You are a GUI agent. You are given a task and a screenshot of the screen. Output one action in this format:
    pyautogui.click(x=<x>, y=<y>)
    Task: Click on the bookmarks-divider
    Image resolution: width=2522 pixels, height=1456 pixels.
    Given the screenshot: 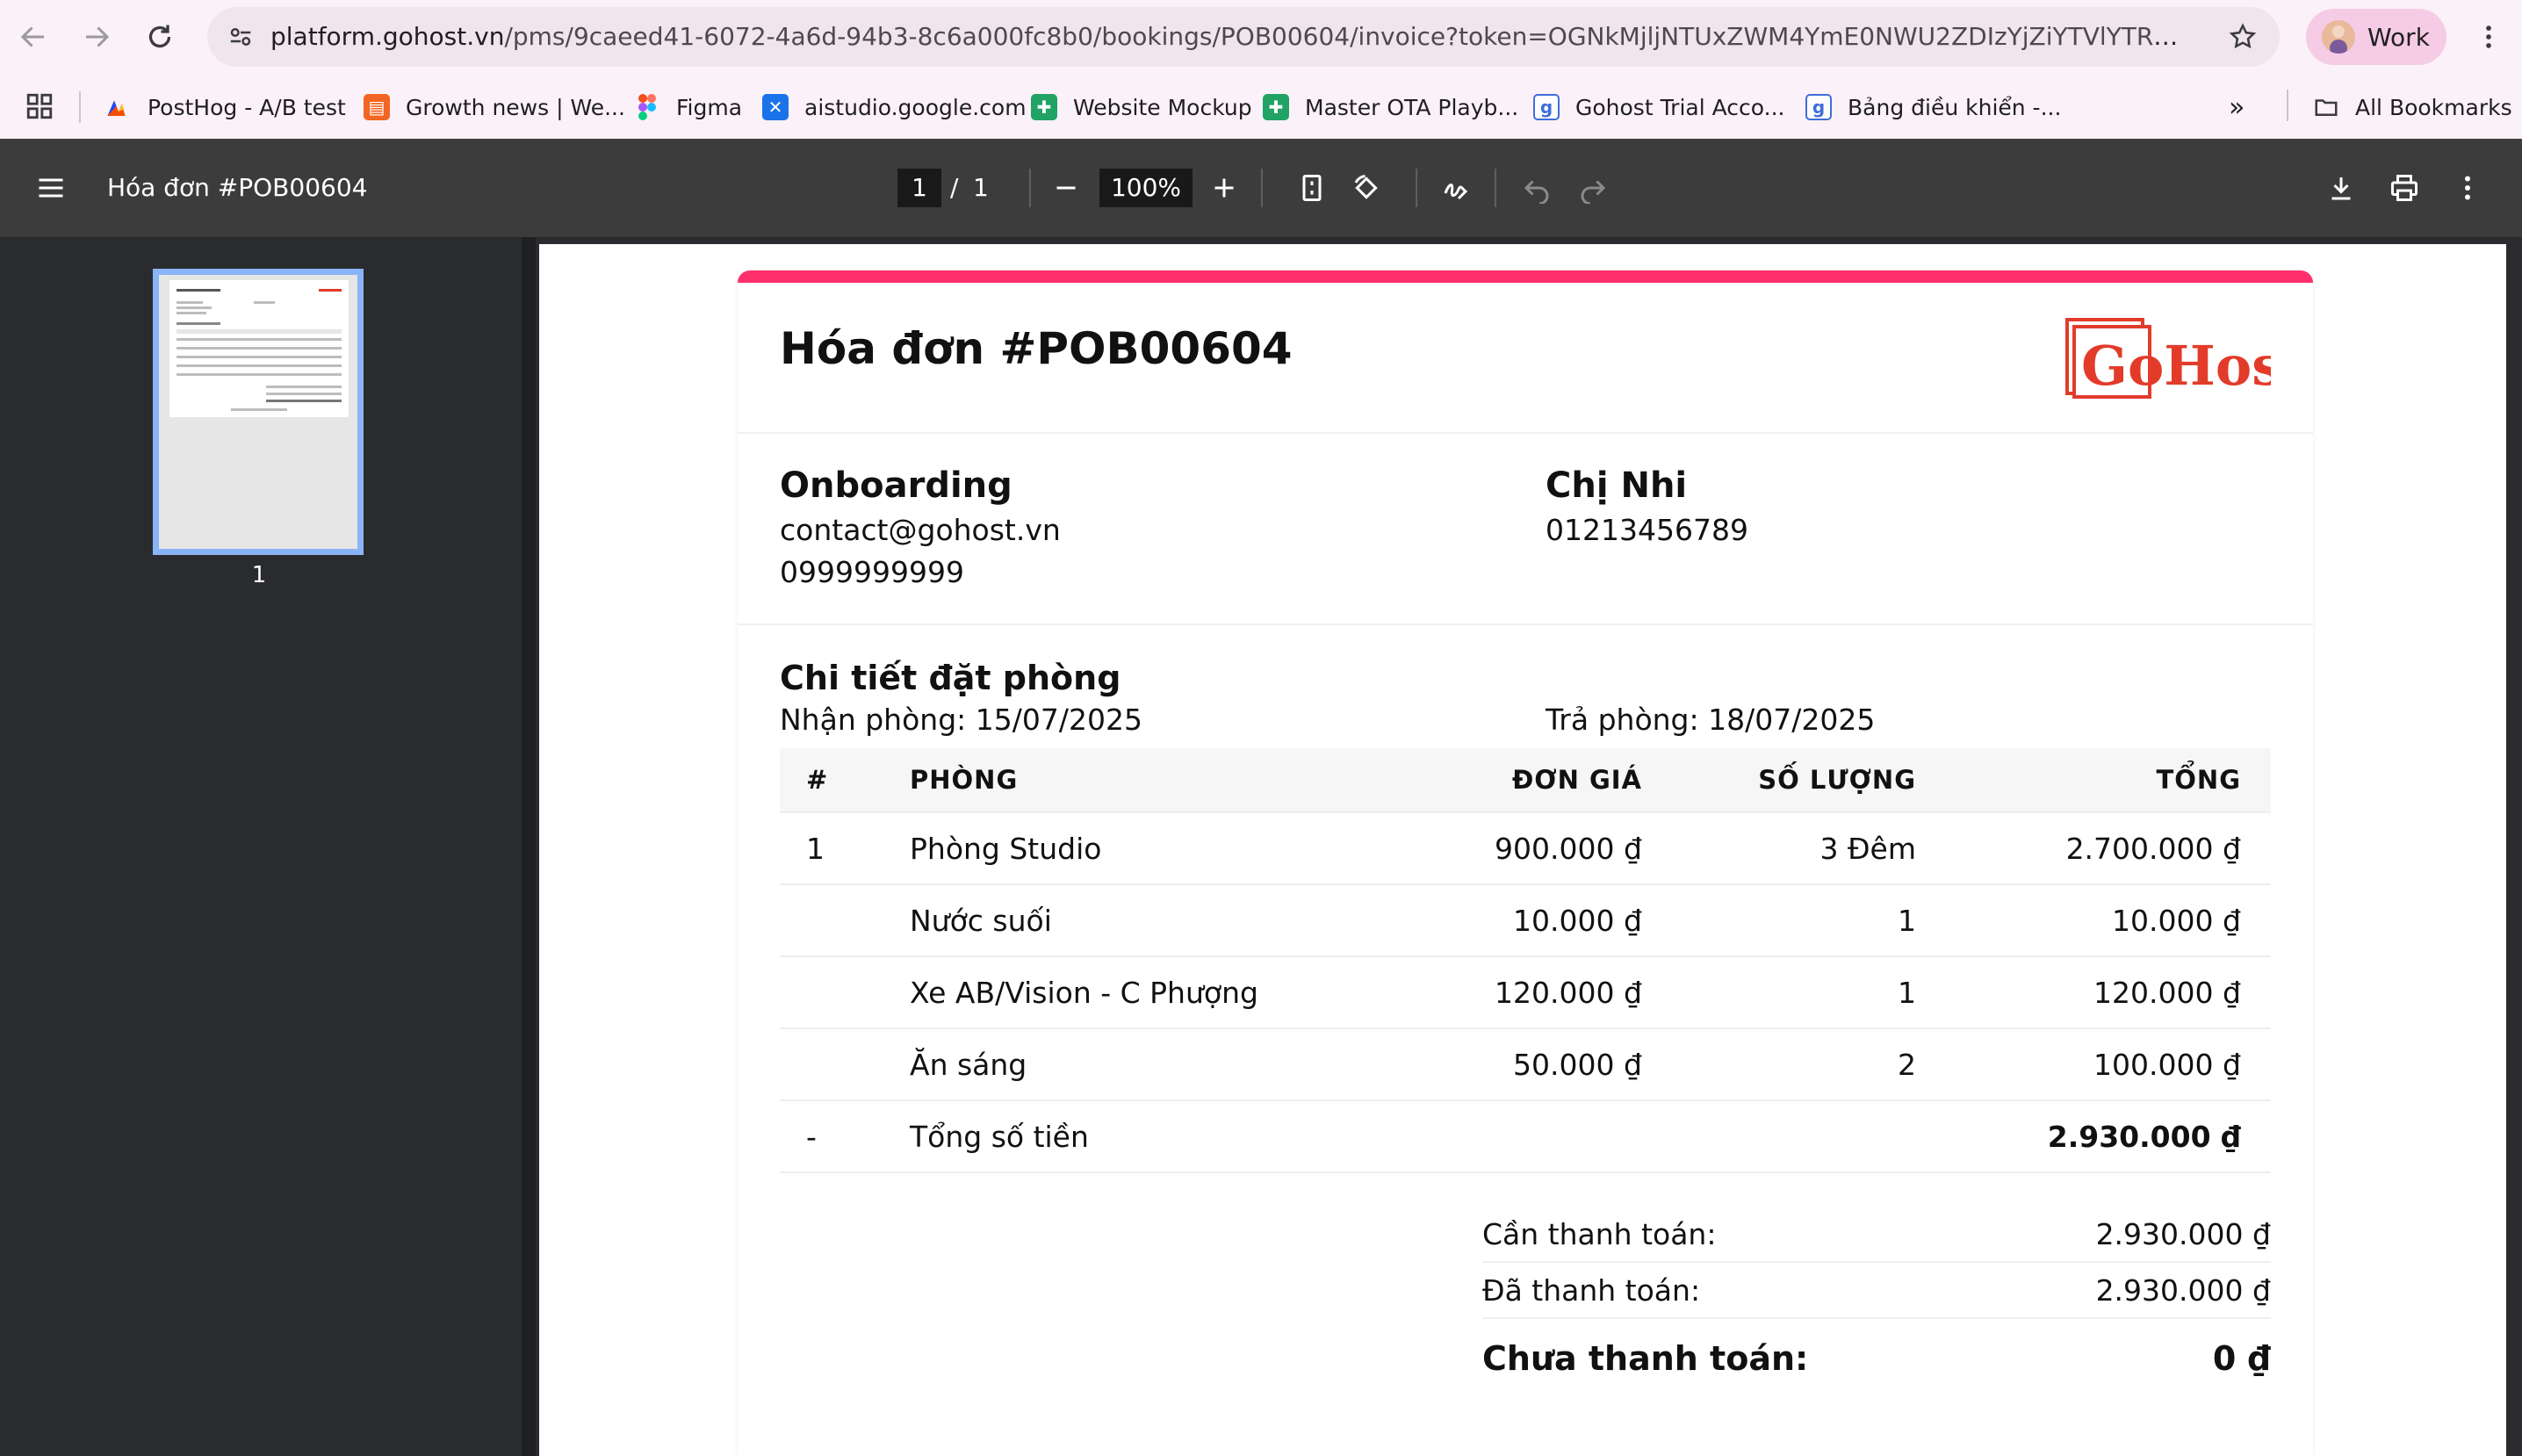 What is the action you would take?
    pyautogui.click(x=2287, y=105)
    